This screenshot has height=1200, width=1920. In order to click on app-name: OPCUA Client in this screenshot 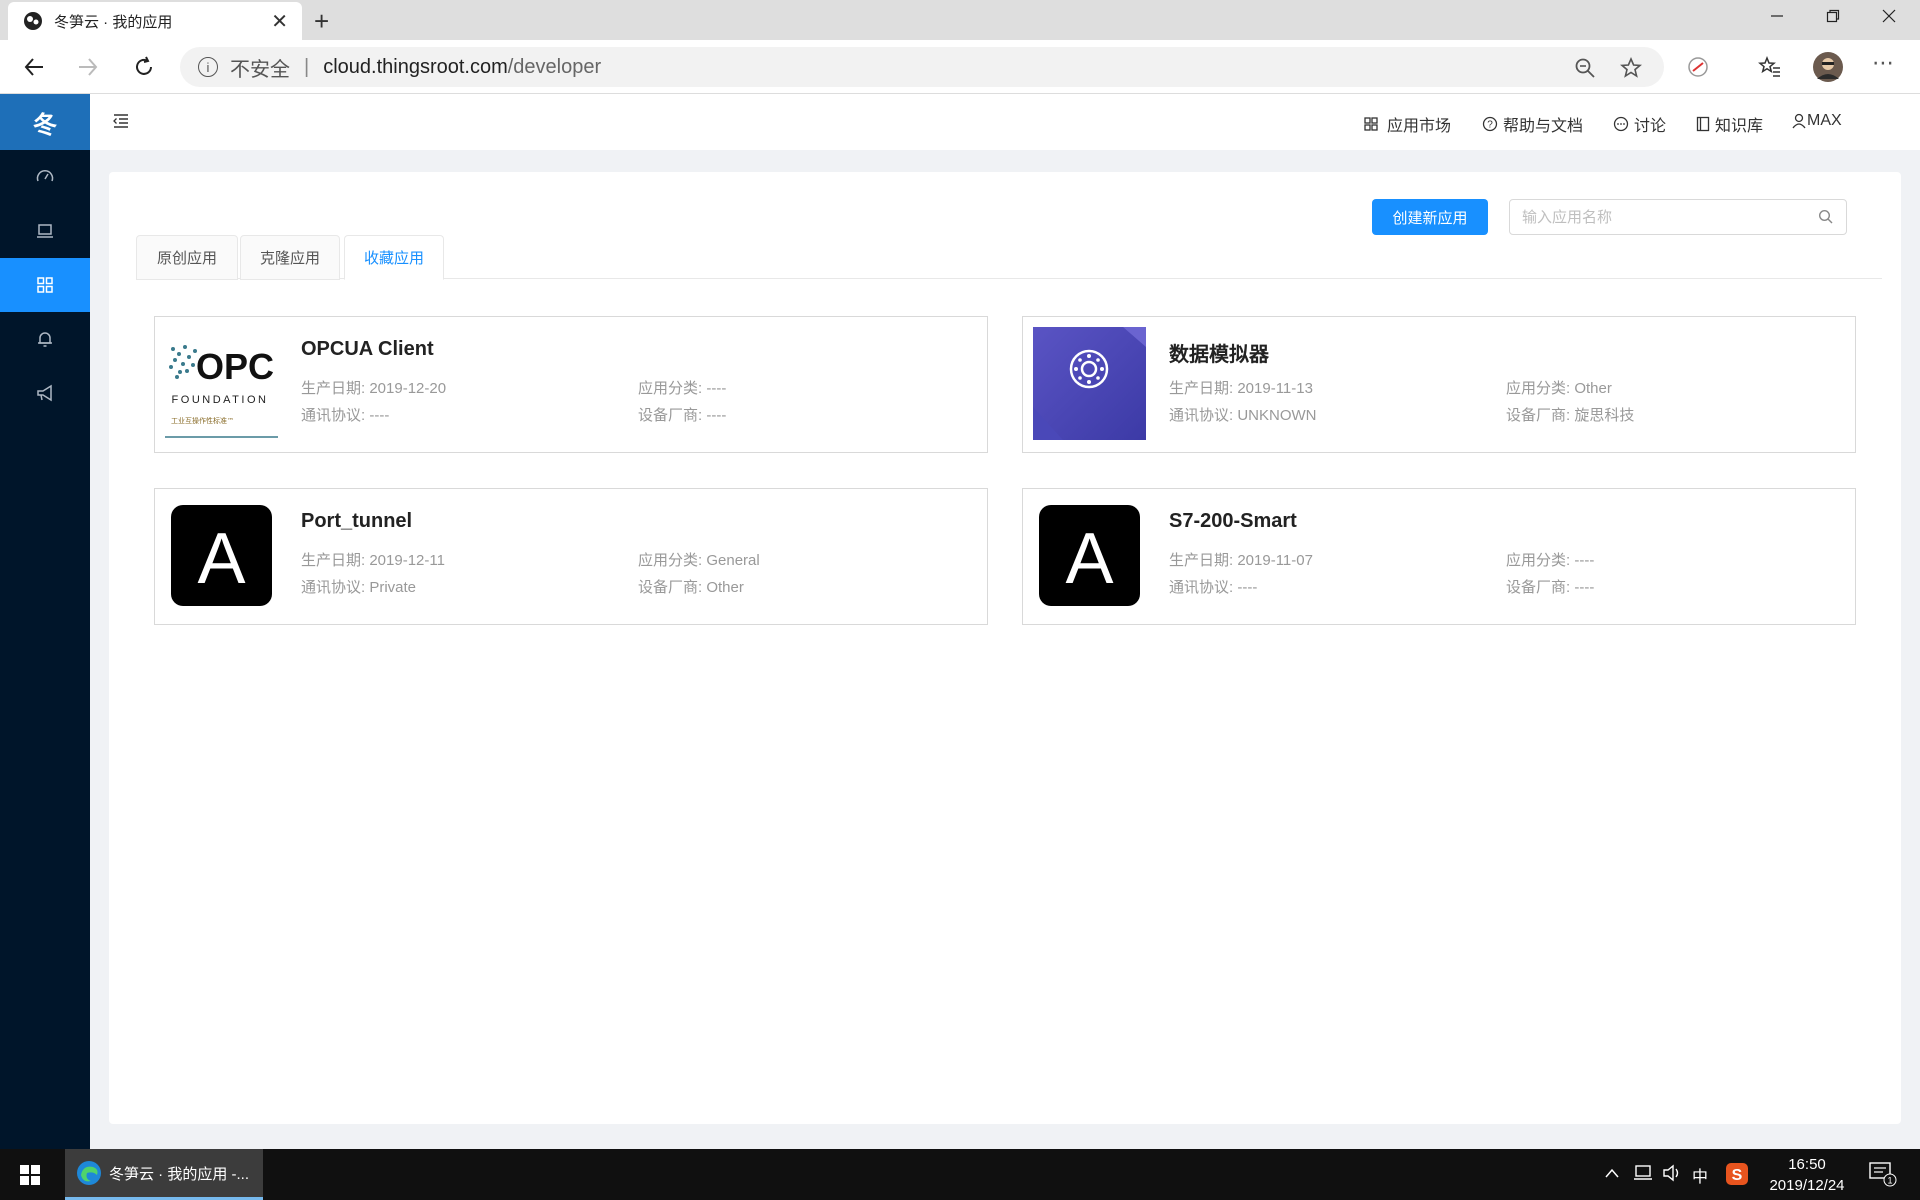, I will do `click(367, 349)`.